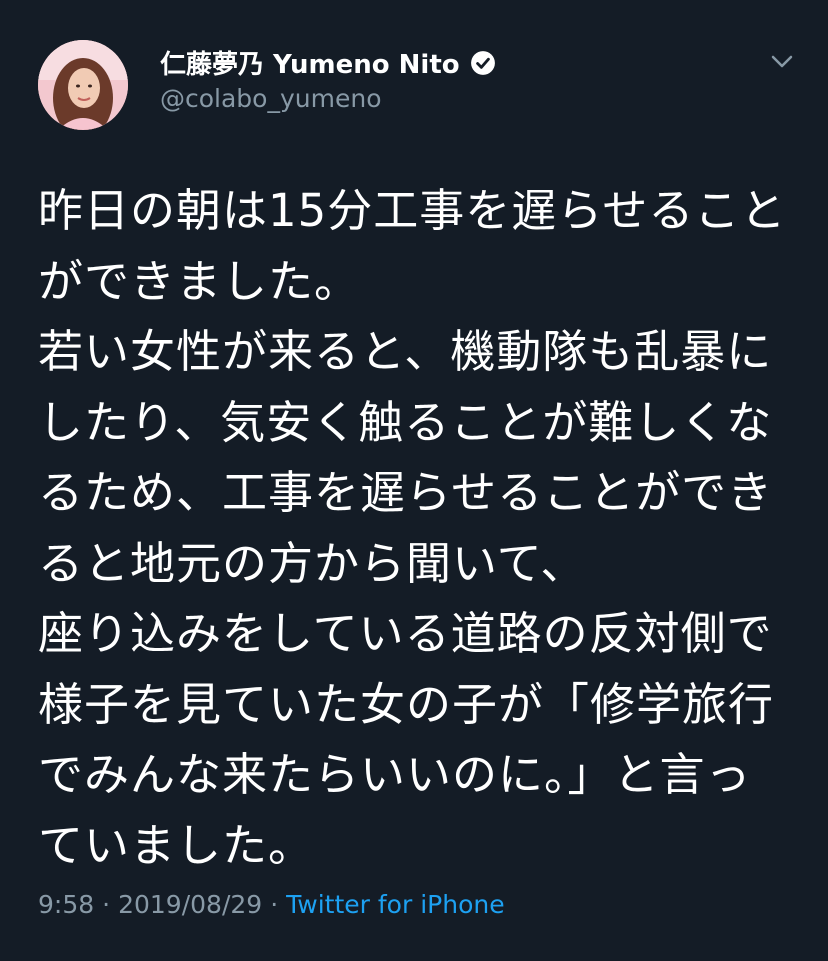 Image resolution: width=828 pixels, height=961 pixels. What do you see at coordinates (190, 904) in the screenshot?
I see `tweet-date: 2019/08/29` at bounding box center [190, 904].